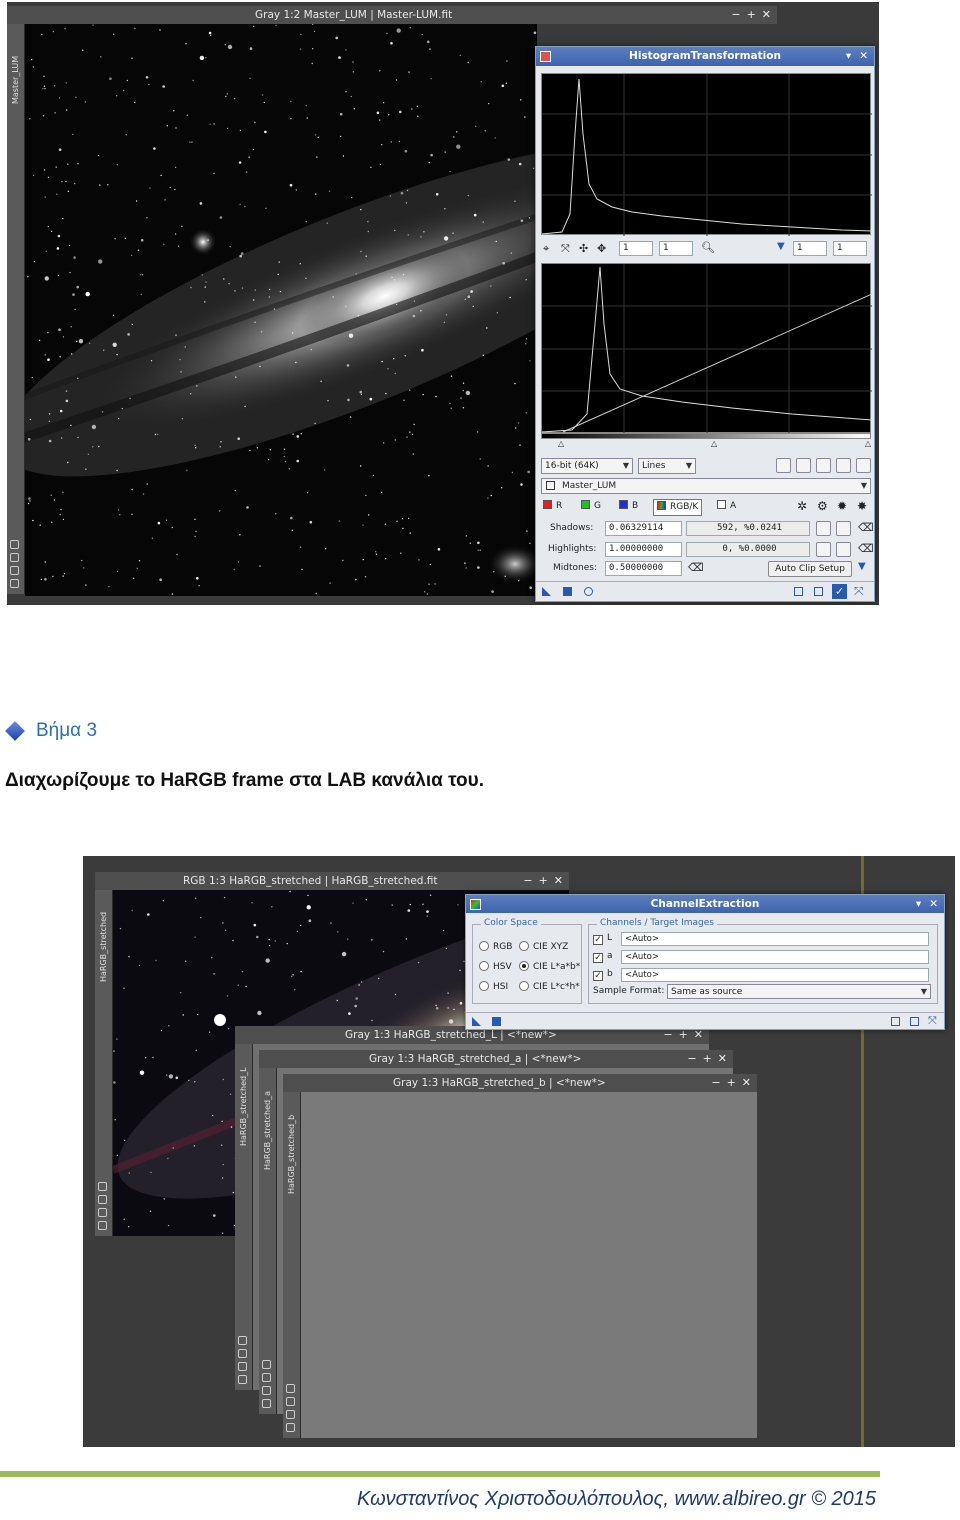 This screenshot has height=1520, width=960. Describe the element at coordinates (495, 946) in the screenshot. I see `radio-rgb: RGB` at that location.